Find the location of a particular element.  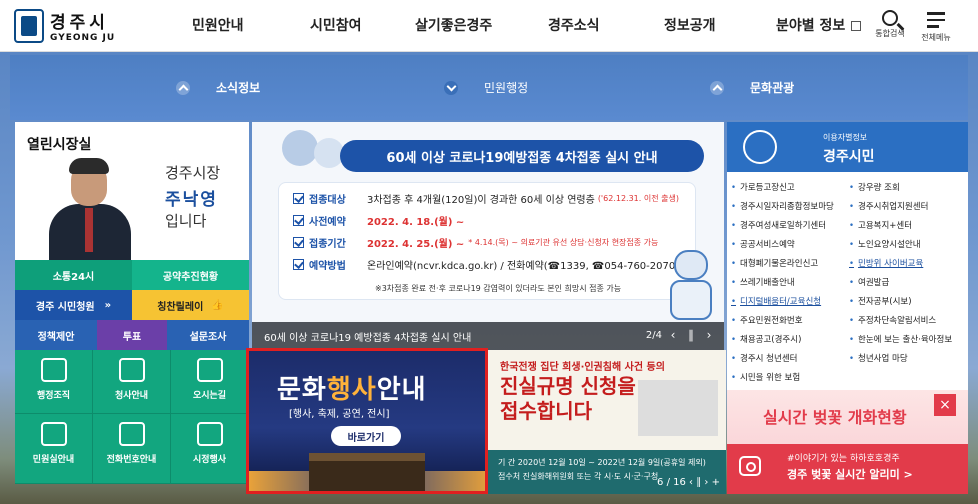

subnav-civil: 민원행정 is located at coordinates (486, 87).